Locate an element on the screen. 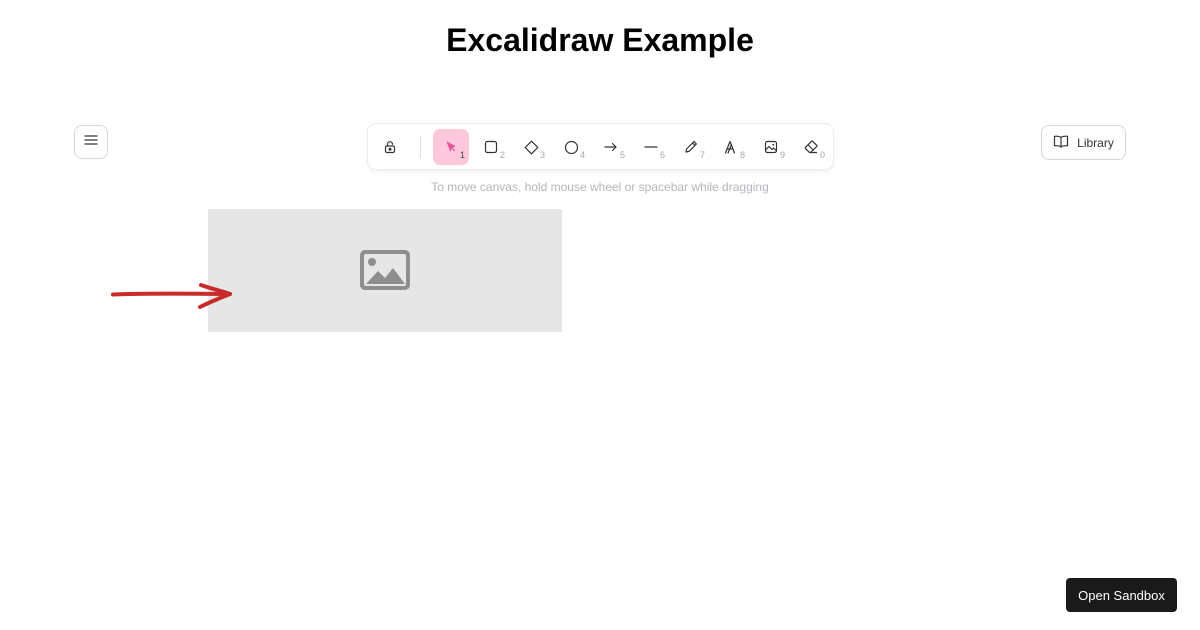 The height and width of the screenshot is (630, 1200). tool-key: 4 is located at coordinates (582, 155).